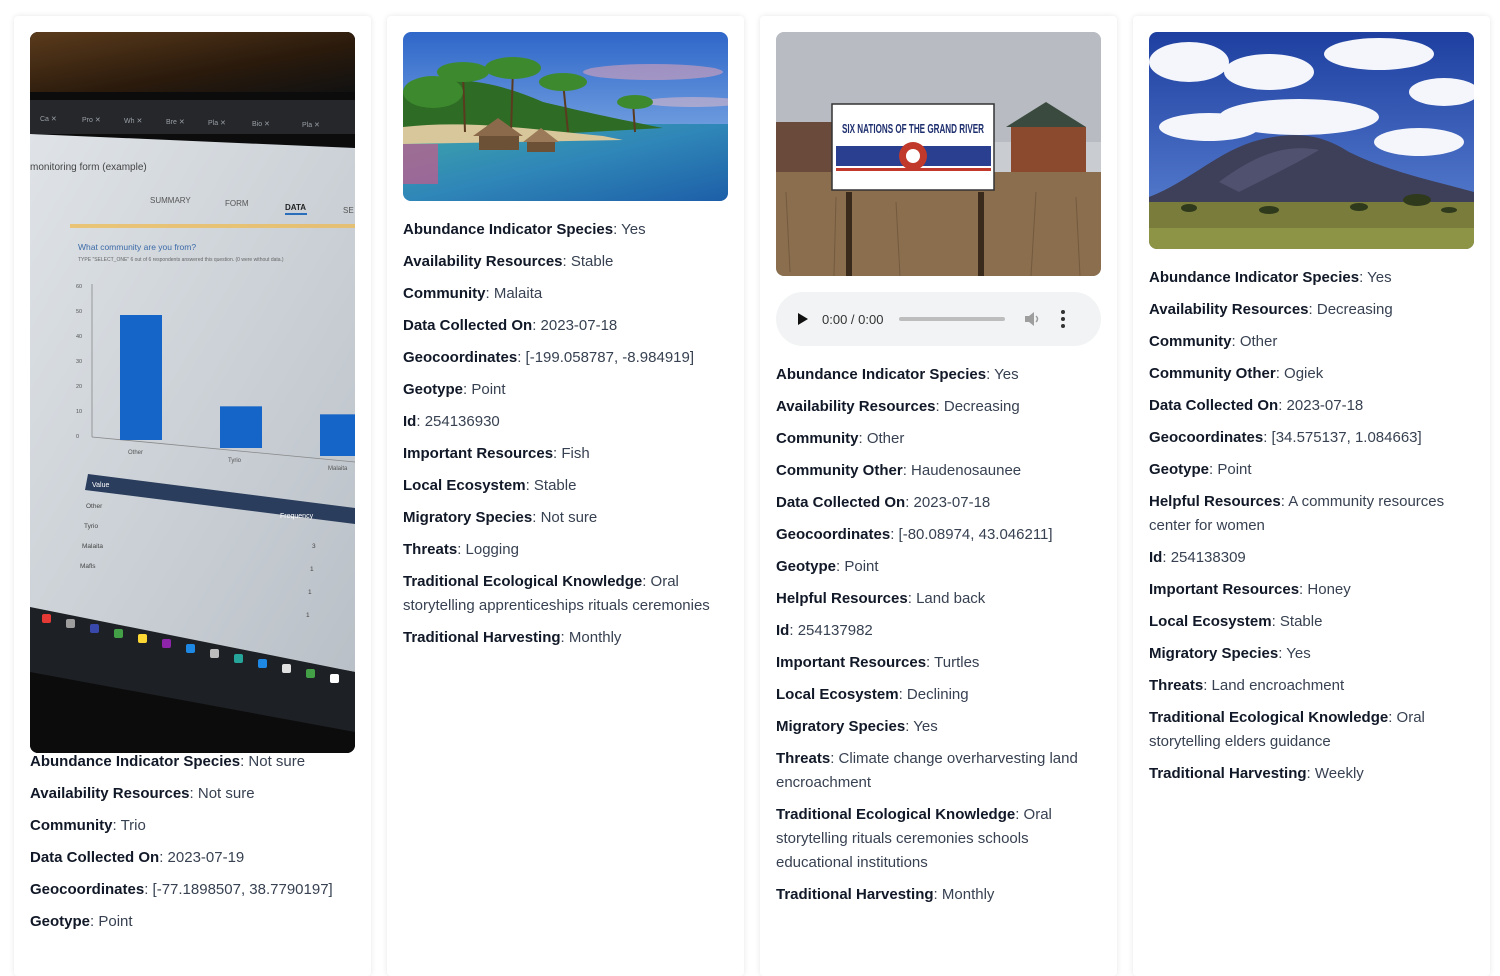 This screenshot has height=976, width=1500. I want to click on record-field: Community: Trio, so click(88, 825).